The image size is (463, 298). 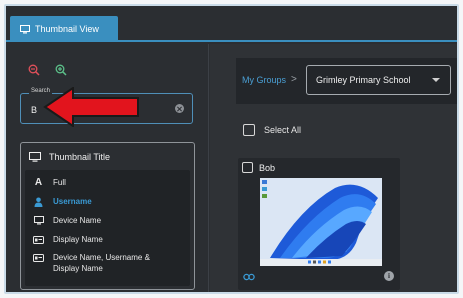 I want to click on thumbnail-title-heading: Thumbnail Title, so click(x=69, y=157).